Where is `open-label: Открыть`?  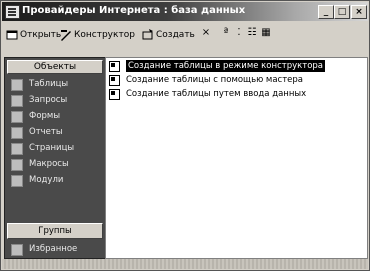
open-label: Открыть is located at coordinates (41, 34).